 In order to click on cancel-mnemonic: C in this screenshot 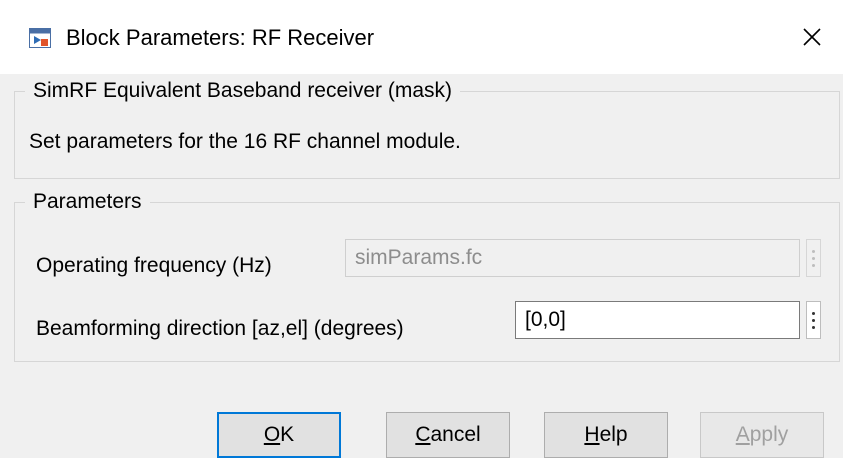, I will do `click(423, 434)`.